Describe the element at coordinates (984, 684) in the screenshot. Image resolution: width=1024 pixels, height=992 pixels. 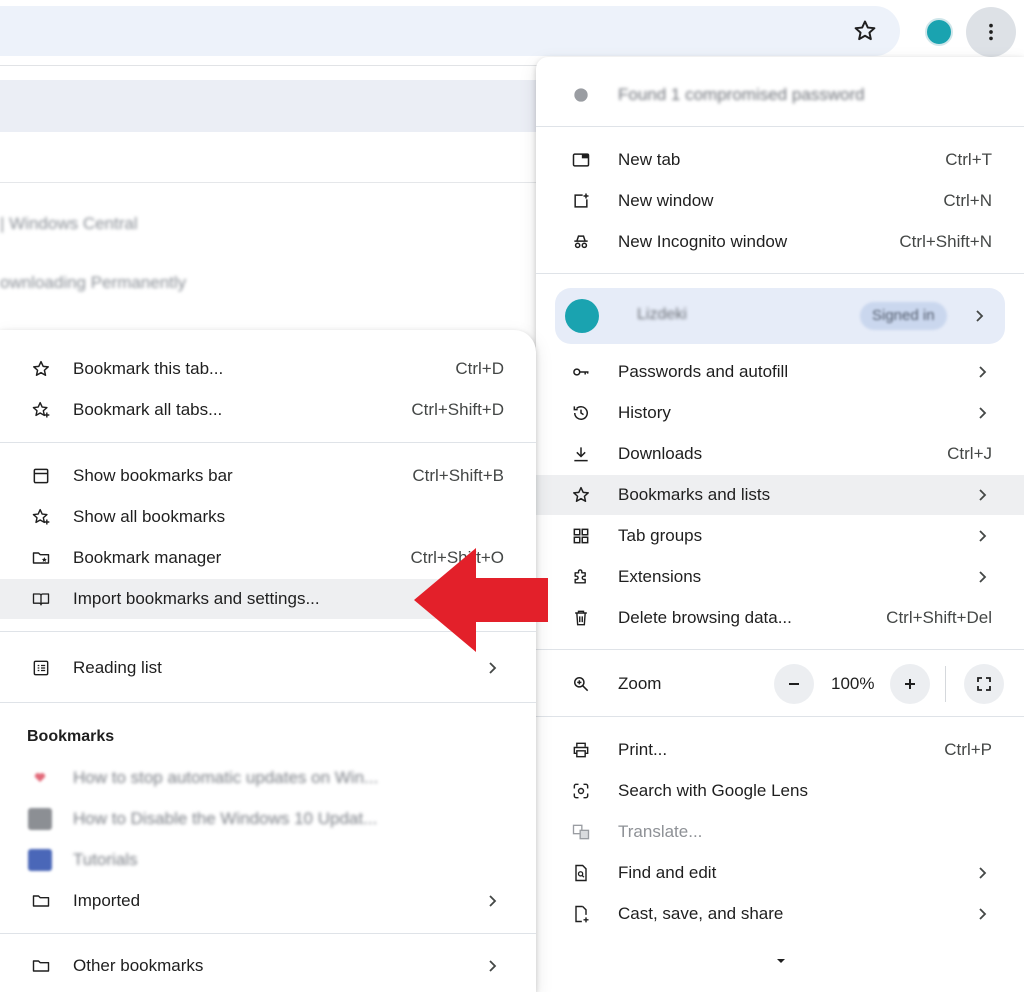
I see `fullscreen-button` at that location.